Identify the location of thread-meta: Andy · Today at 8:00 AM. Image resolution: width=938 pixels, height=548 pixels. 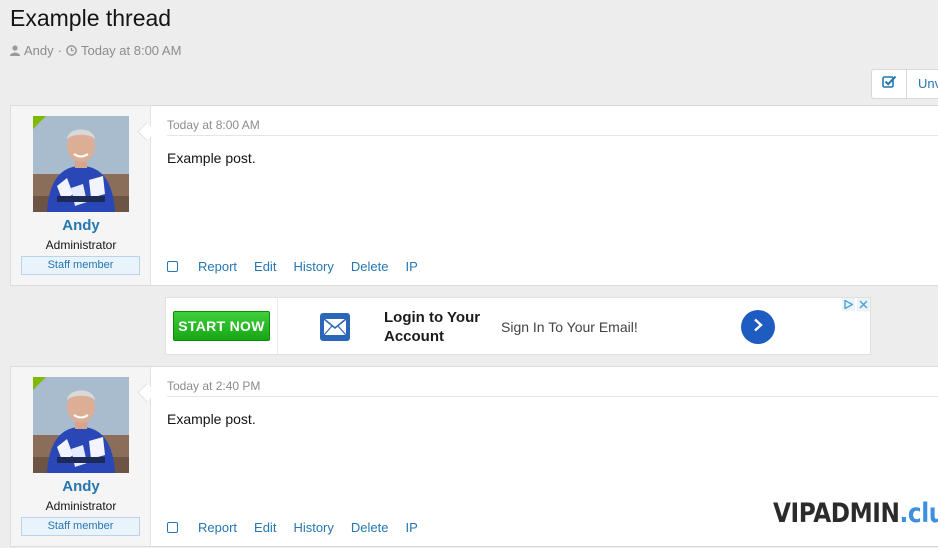
(95, 50).